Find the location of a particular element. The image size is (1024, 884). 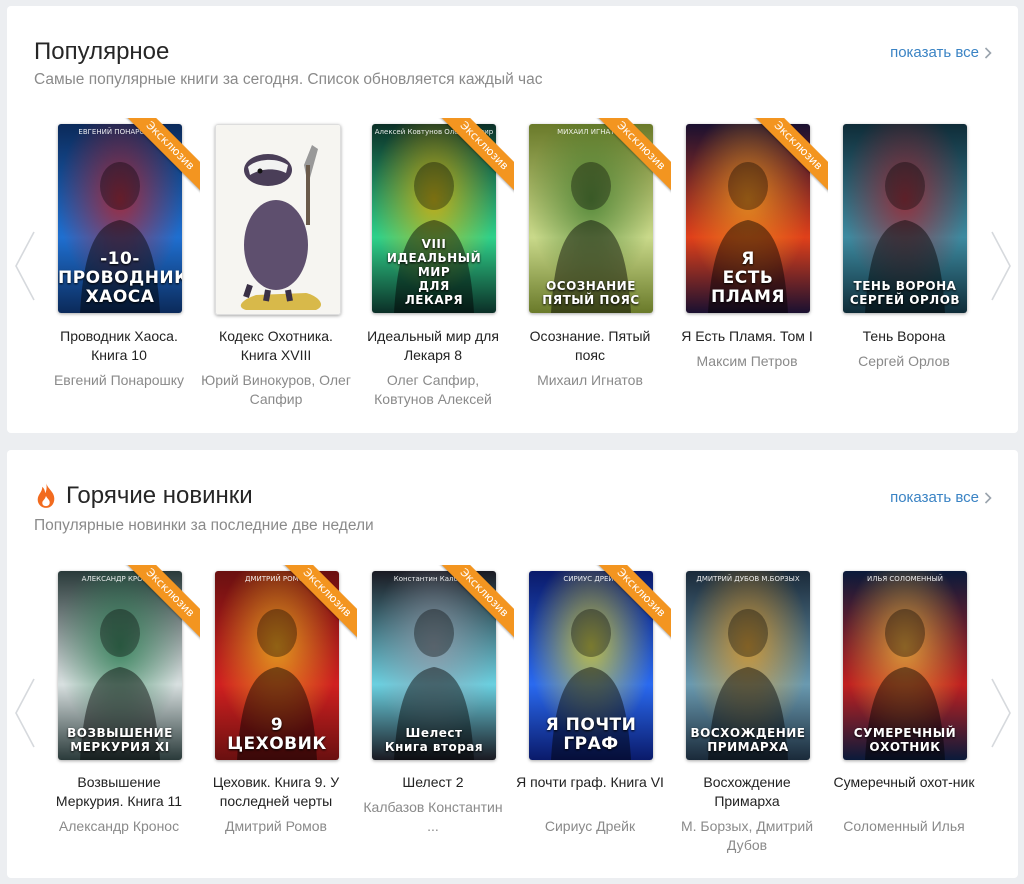

book-cover is located at coordinates (278, 219).